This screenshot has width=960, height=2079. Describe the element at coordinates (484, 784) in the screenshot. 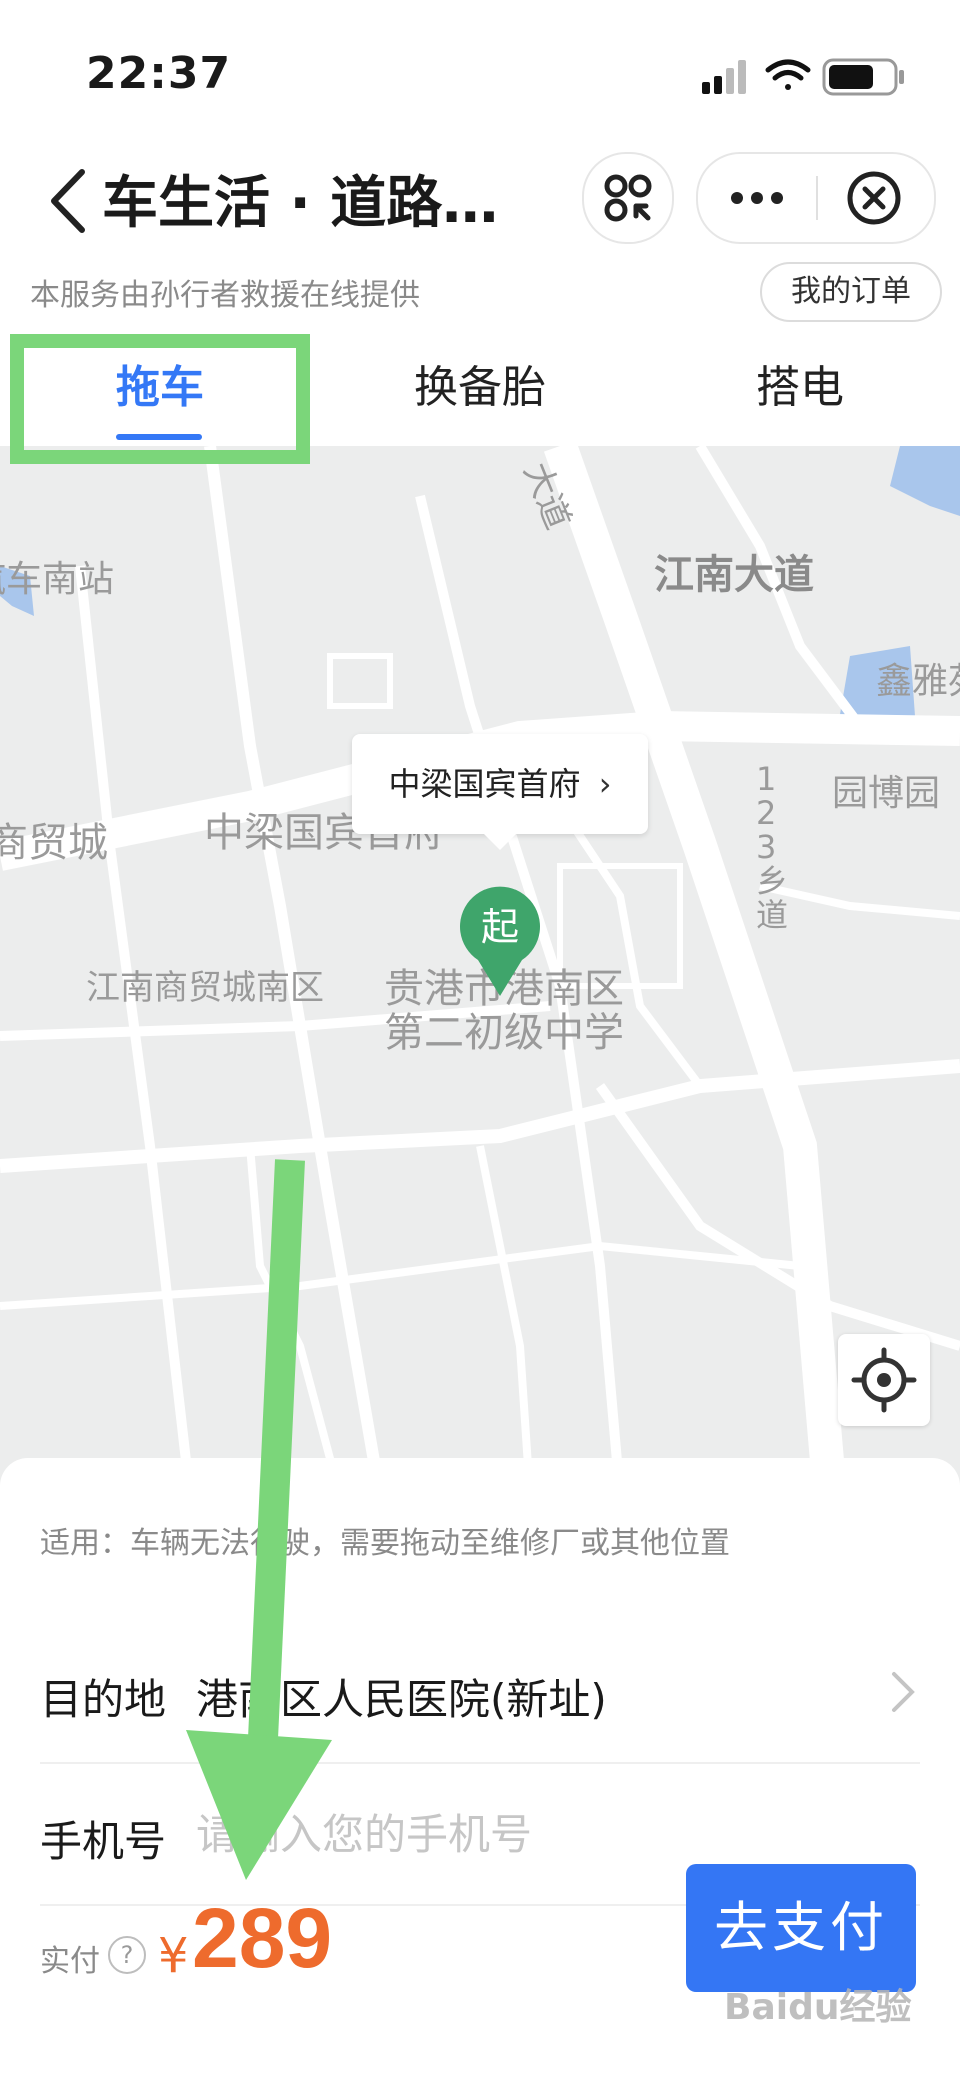

I see `callout-label: 中梁国宾首府` at that location.